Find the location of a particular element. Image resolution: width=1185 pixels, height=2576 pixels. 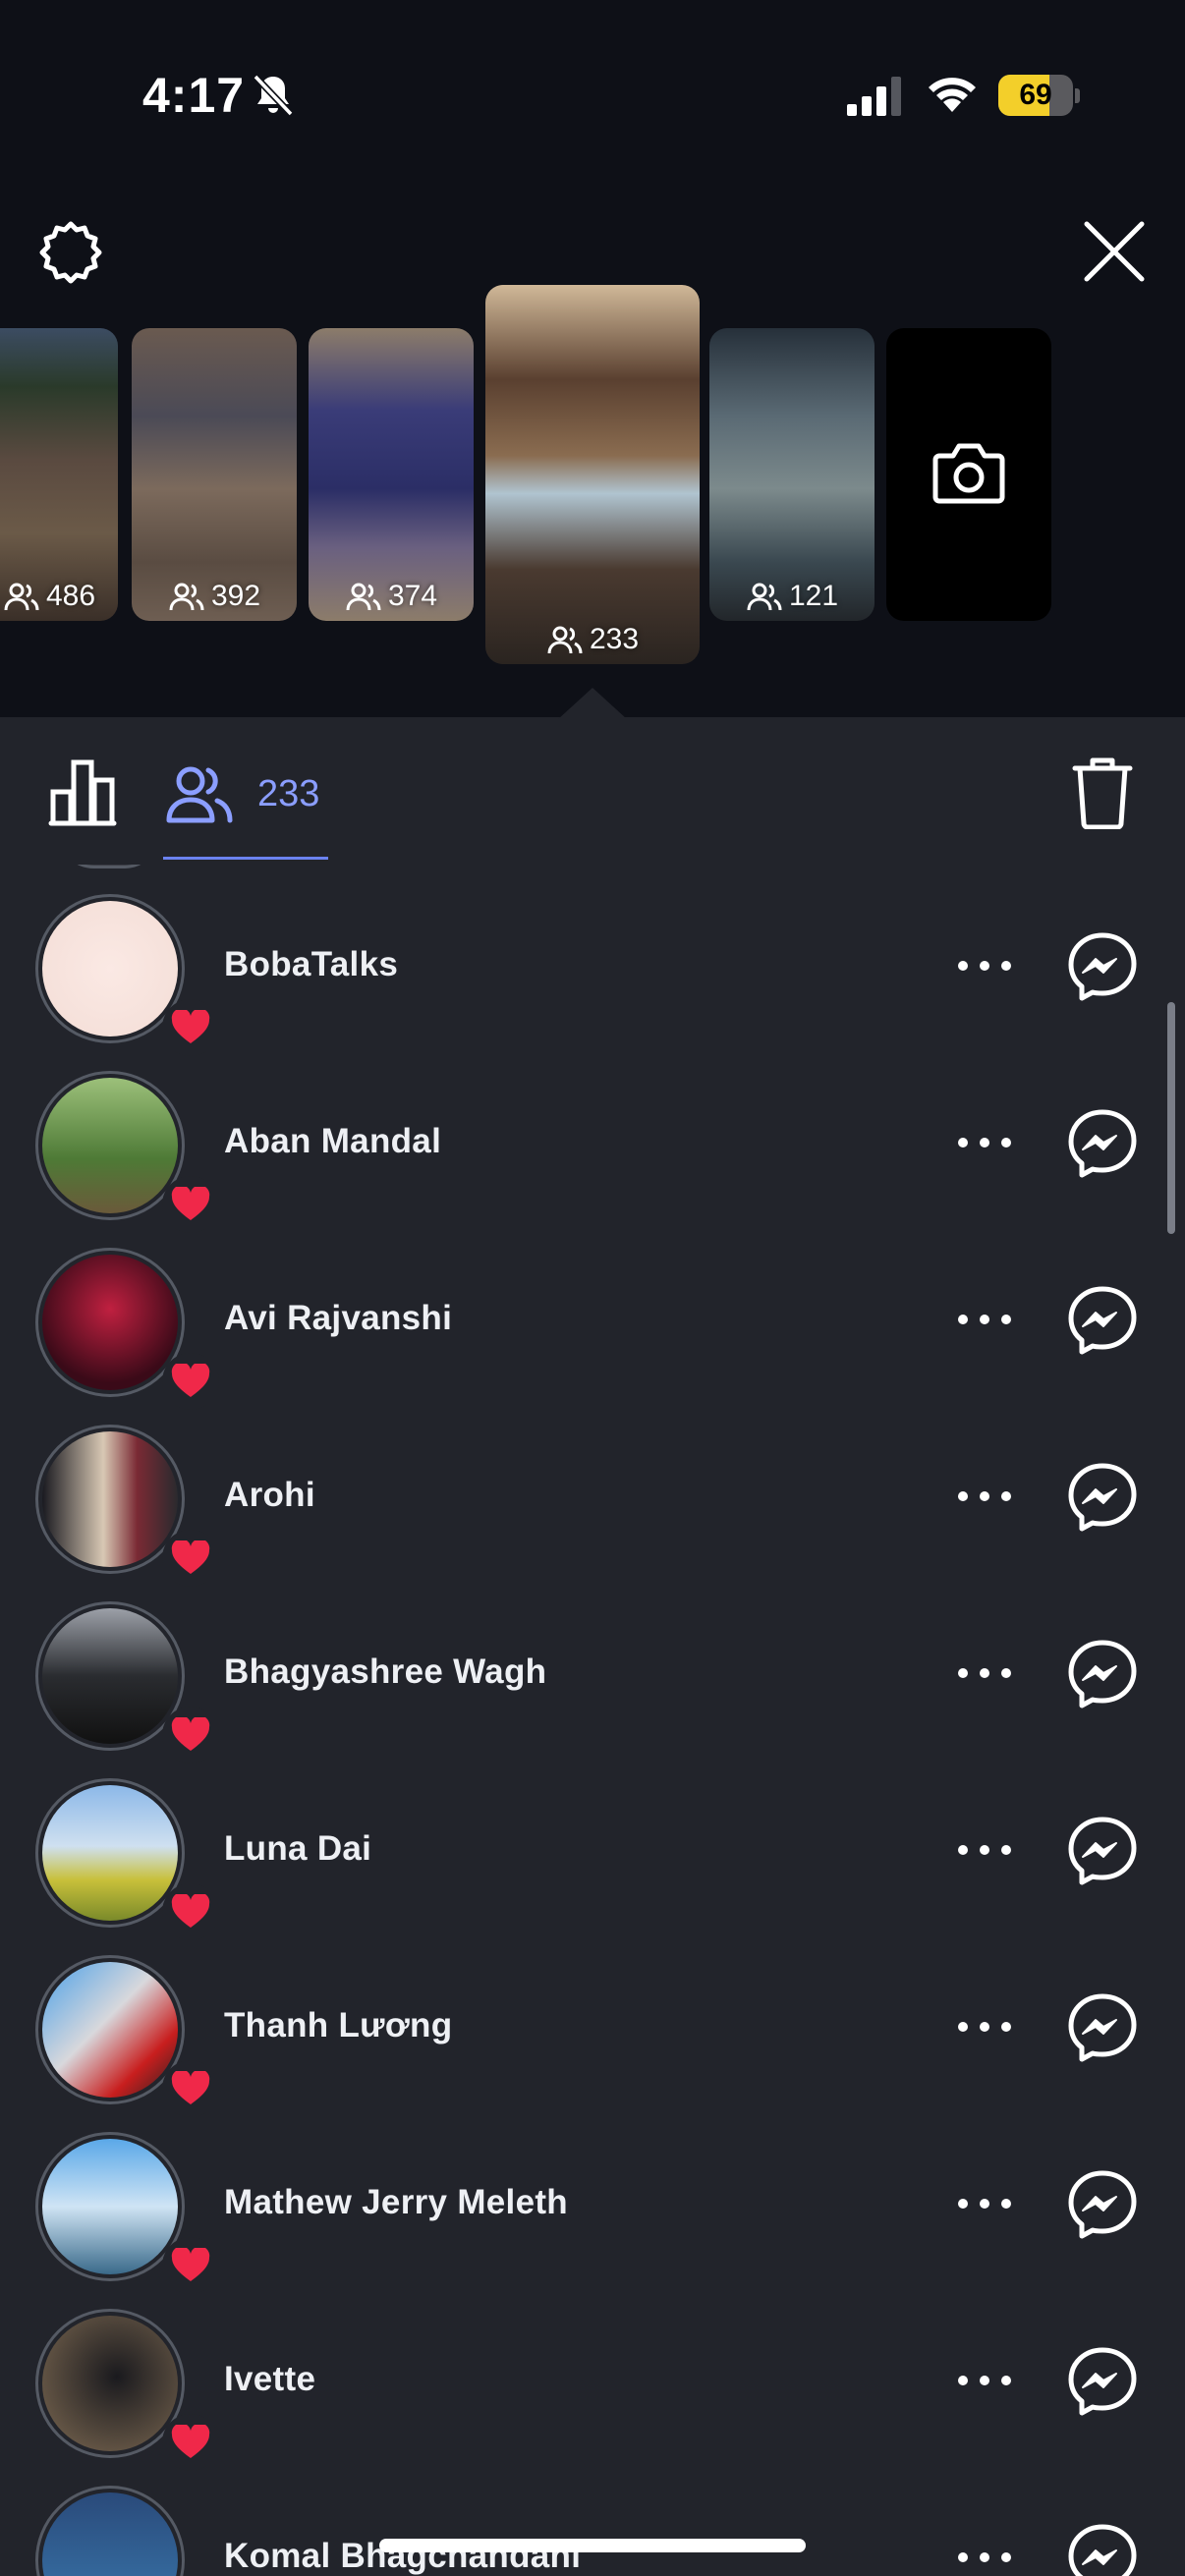

list-item: Mathew Jerry Meleth is located at coordinates (592, 2203).